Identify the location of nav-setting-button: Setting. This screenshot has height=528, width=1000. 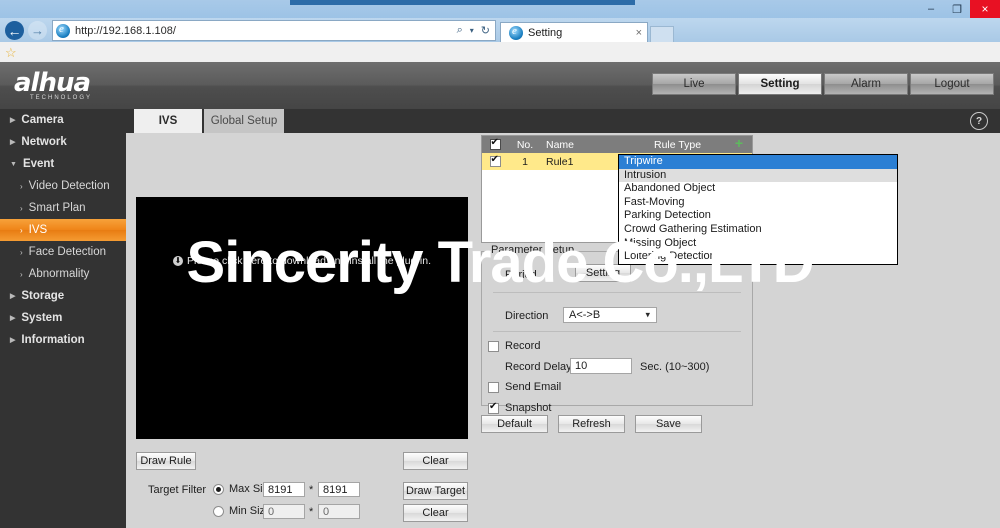
(780, 84).